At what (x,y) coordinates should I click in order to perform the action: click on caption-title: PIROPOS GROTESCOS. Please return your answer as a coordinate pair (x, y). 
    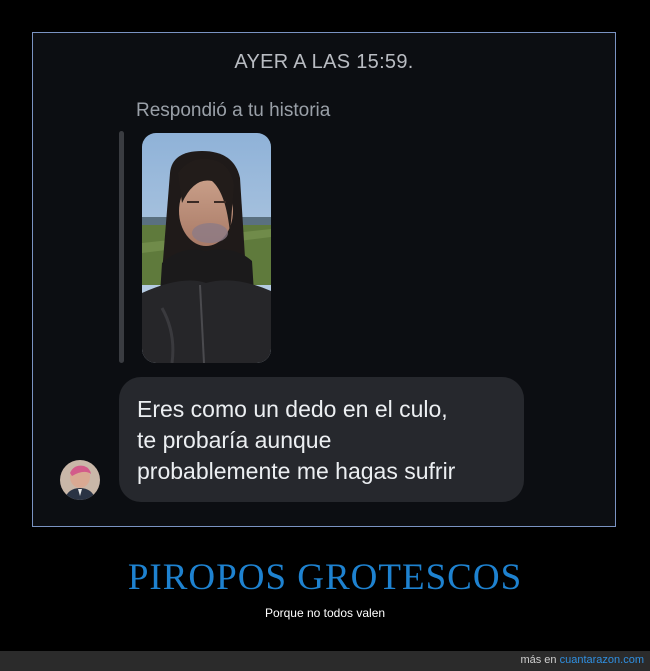
    Looking at the image, I should click on (325, 577).